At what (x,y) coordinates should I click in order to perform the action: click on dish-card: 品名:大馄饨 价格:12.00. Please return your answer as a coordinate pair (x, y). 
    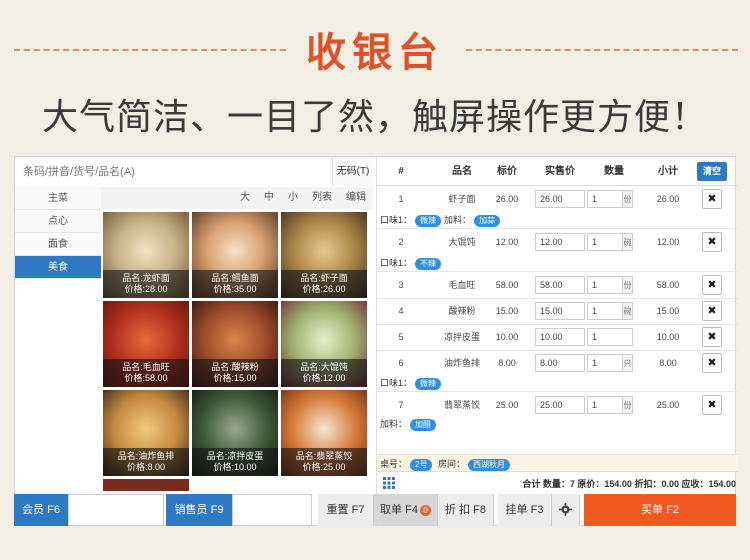
    Looking at the image, I should click on (324, 344).